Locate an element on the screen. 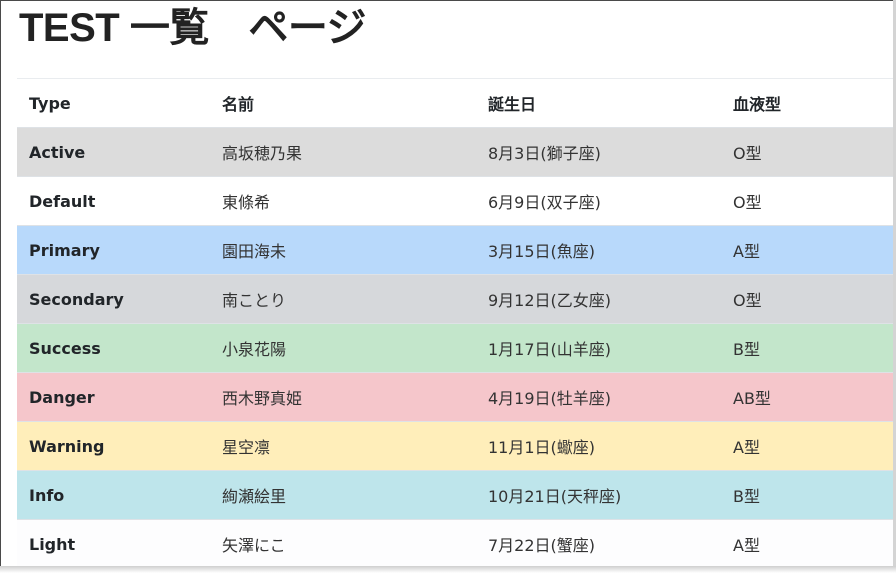 The image size is (896, 573). birthday-cell: 3月15日(魚座) is located at coordinates (598, 250).